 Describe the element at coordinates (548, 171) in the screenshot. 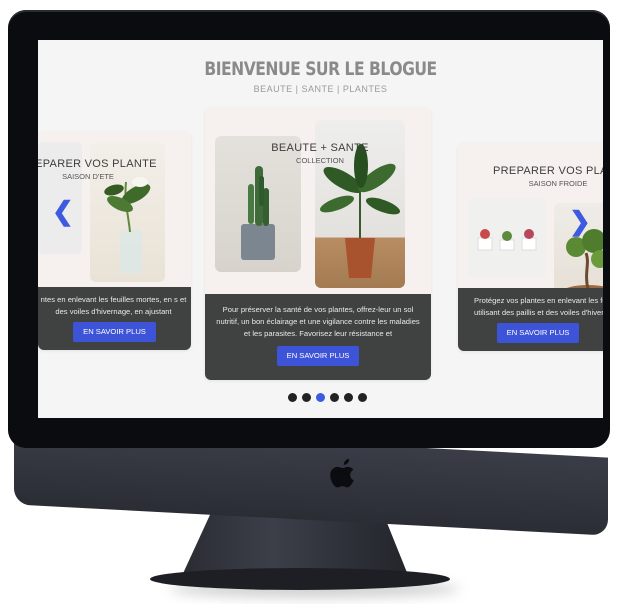

I see `card-title: PREPARER VOS PLANT` at that location.